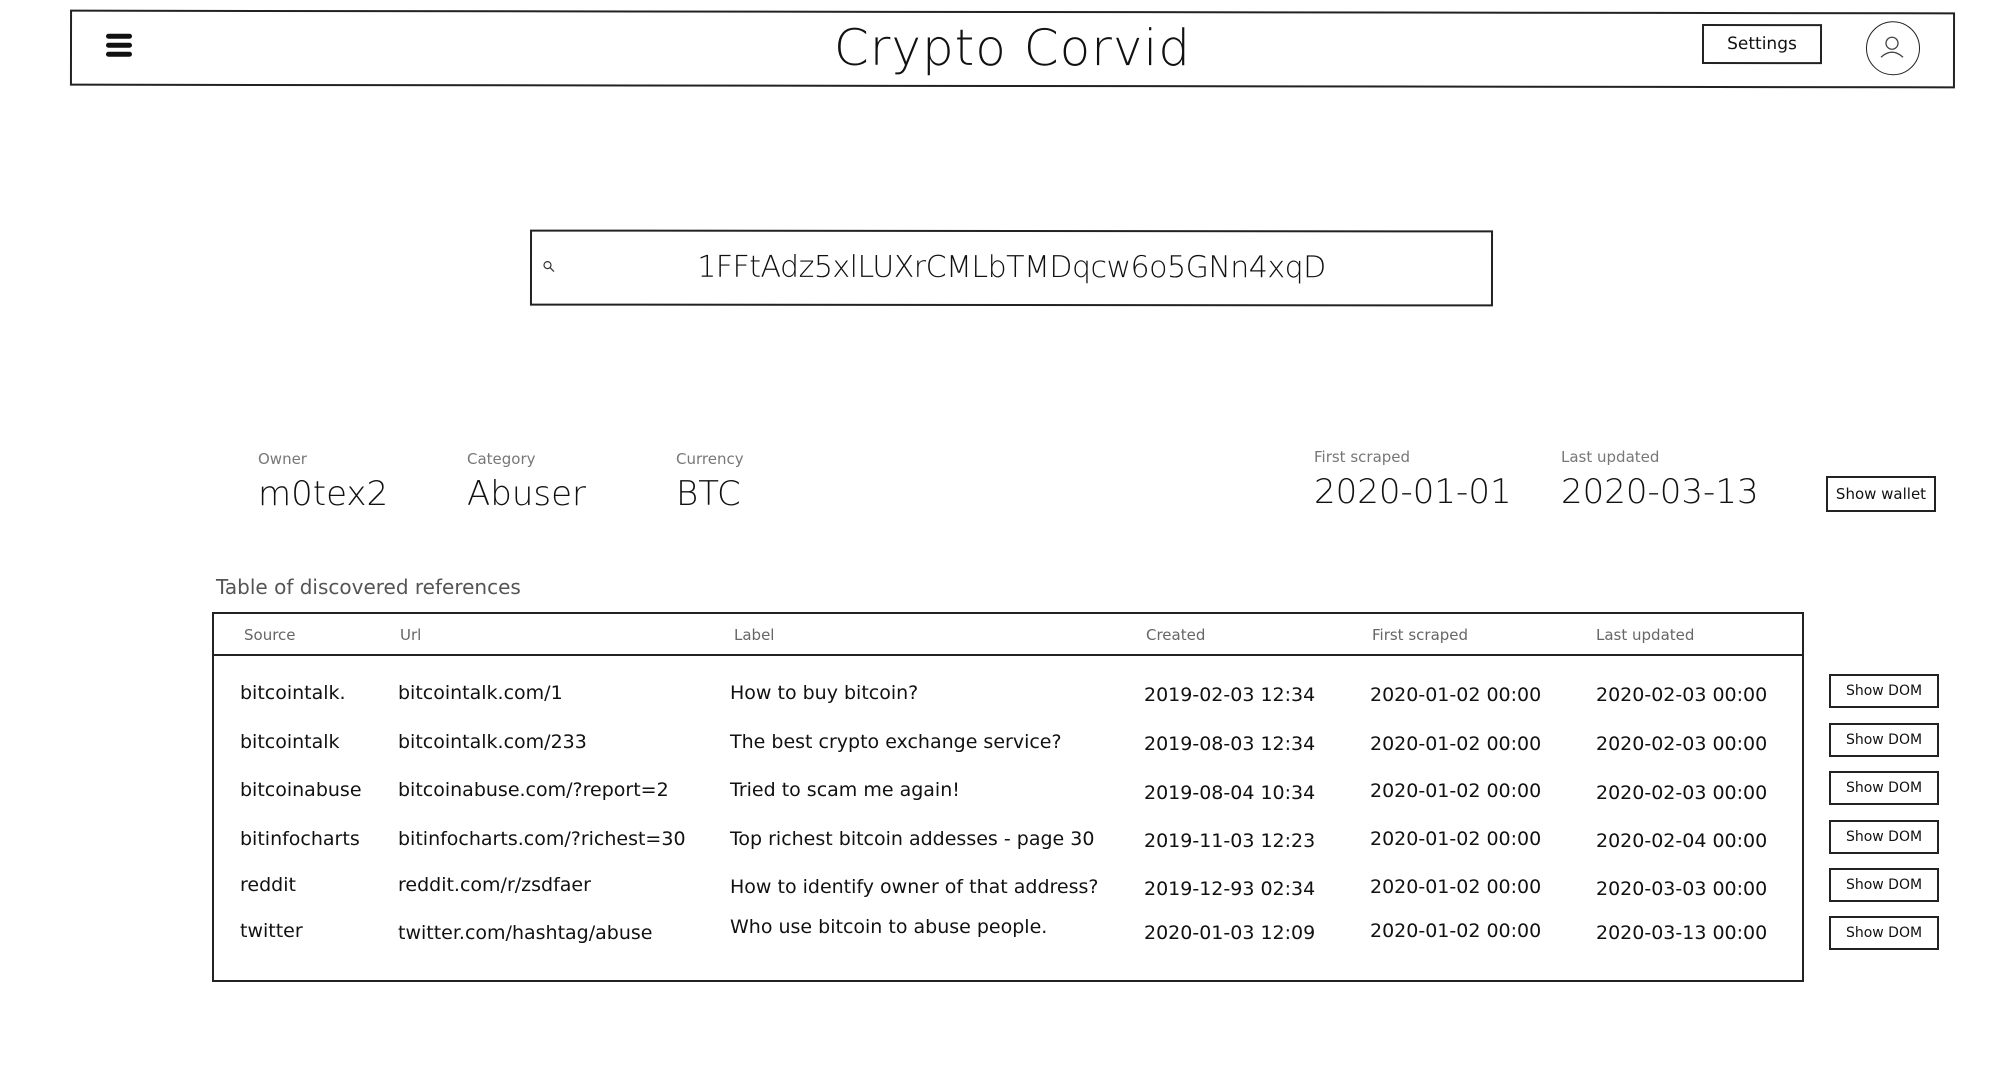  What do you see at coordinates (411, 635) in the screenshot?
I see `column-header-url: Url` at bounding box center [411, 635].